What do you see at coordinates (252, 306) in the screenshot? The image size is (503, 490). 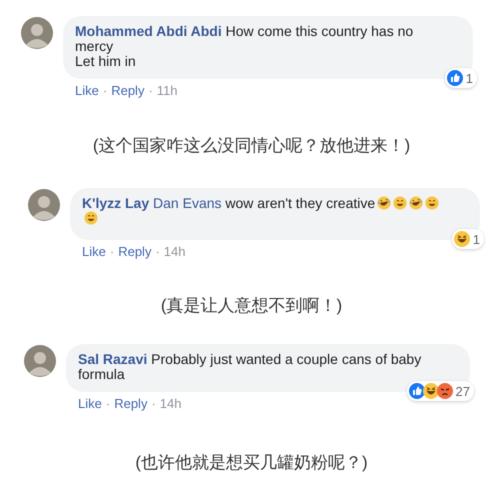 I see `translation-text: (真是让人意想不到啊！)` at bounding box center [252, 306].